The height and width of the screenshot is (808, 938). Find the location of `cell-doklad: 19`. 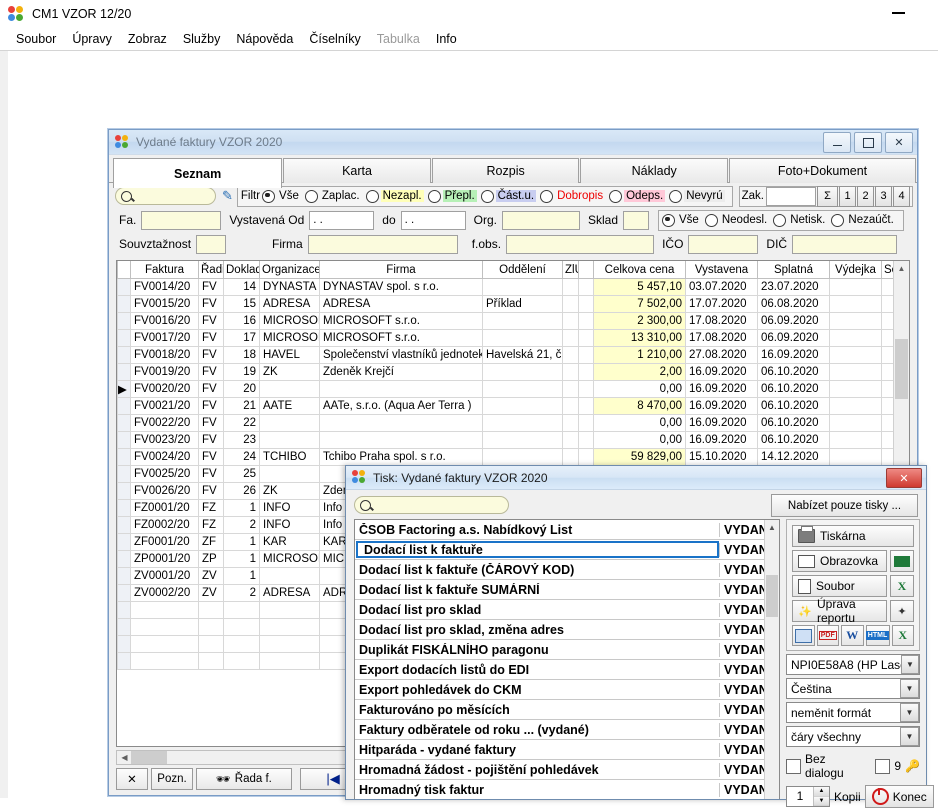

cell-doklad: 19 is located at coordinates (241, 372).